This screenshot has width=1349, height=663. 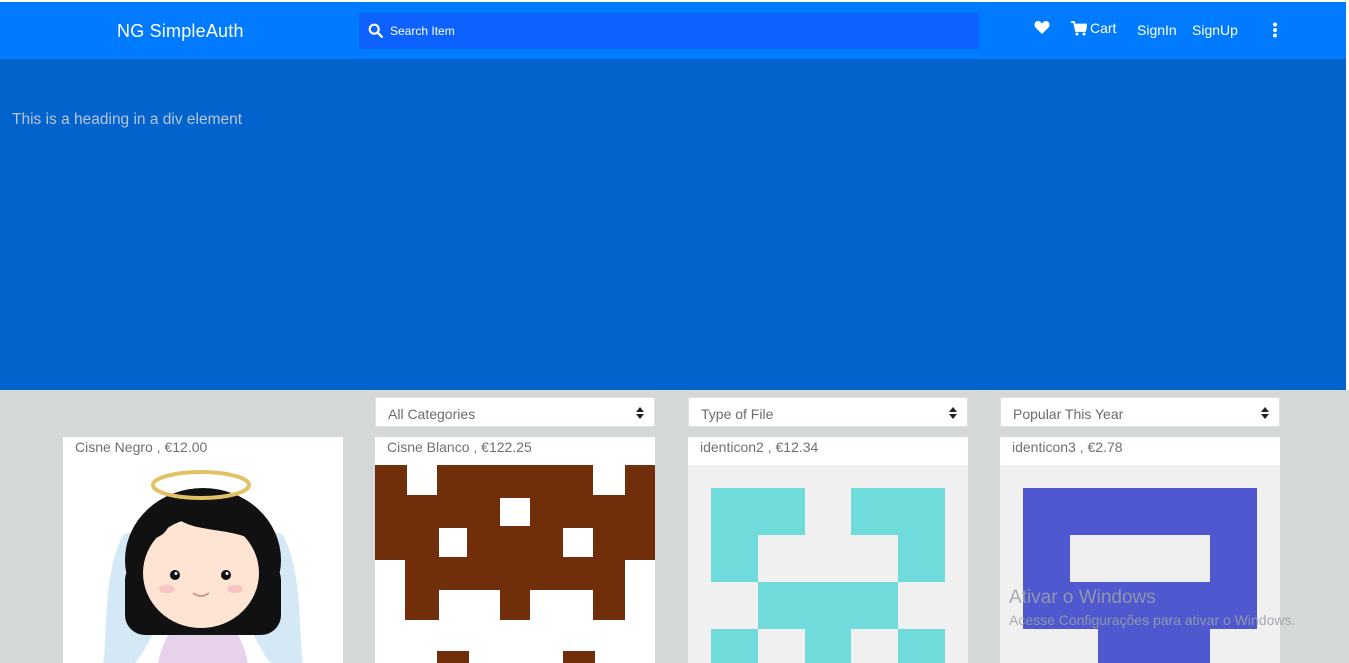 I want to click on activation-watermark-title: Ativar o Windows, so click(x=1082, y=597).